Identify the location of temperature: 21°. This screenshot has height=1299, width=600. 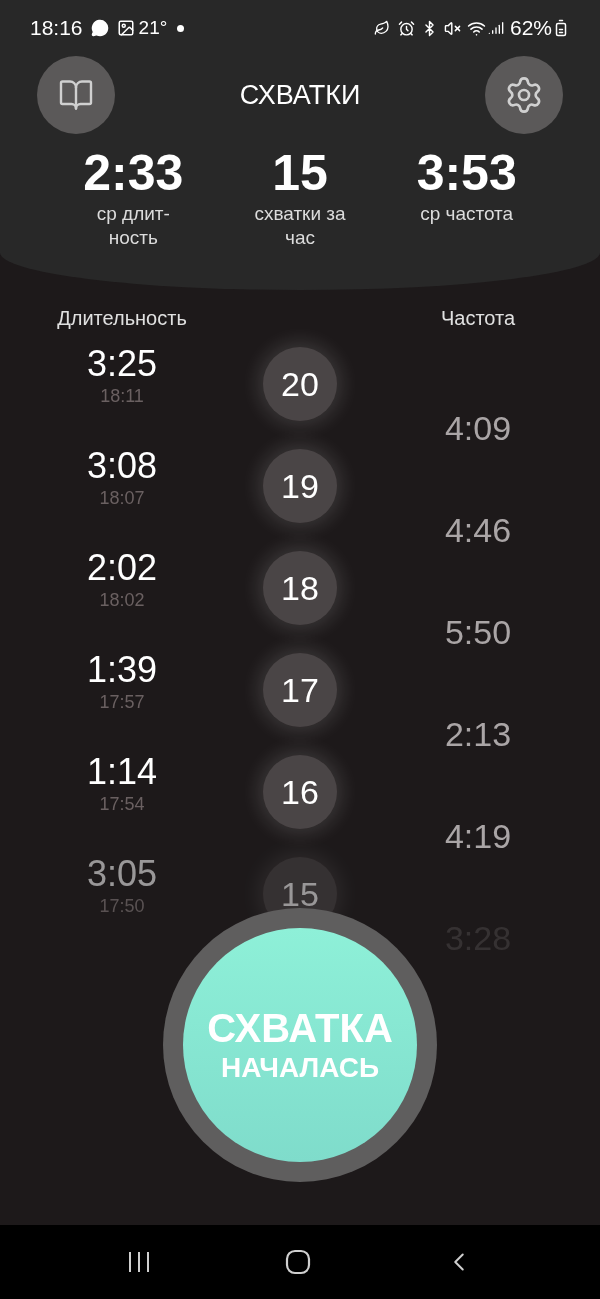
(153, 27).